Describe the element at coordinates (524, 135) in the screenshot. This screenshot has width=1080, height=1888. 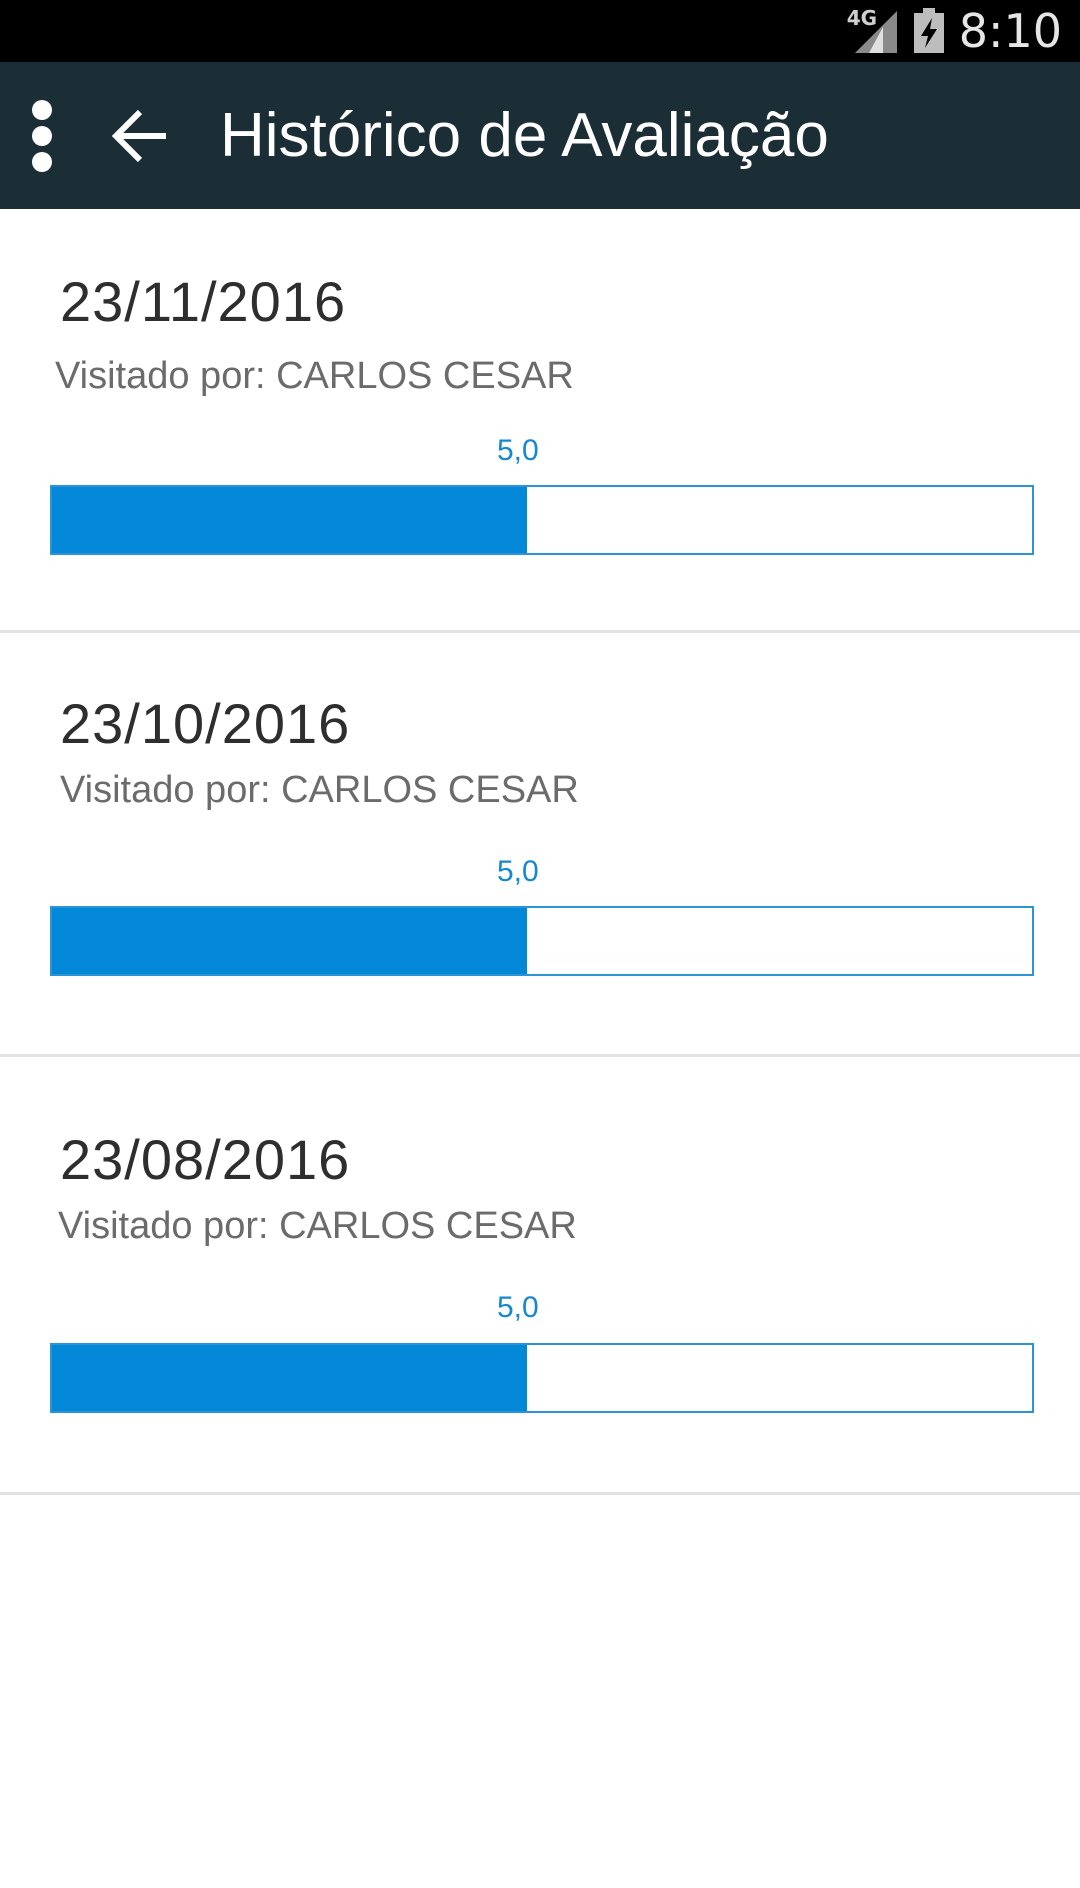
I see `page-title: Histórico de Avaliação` at that location.